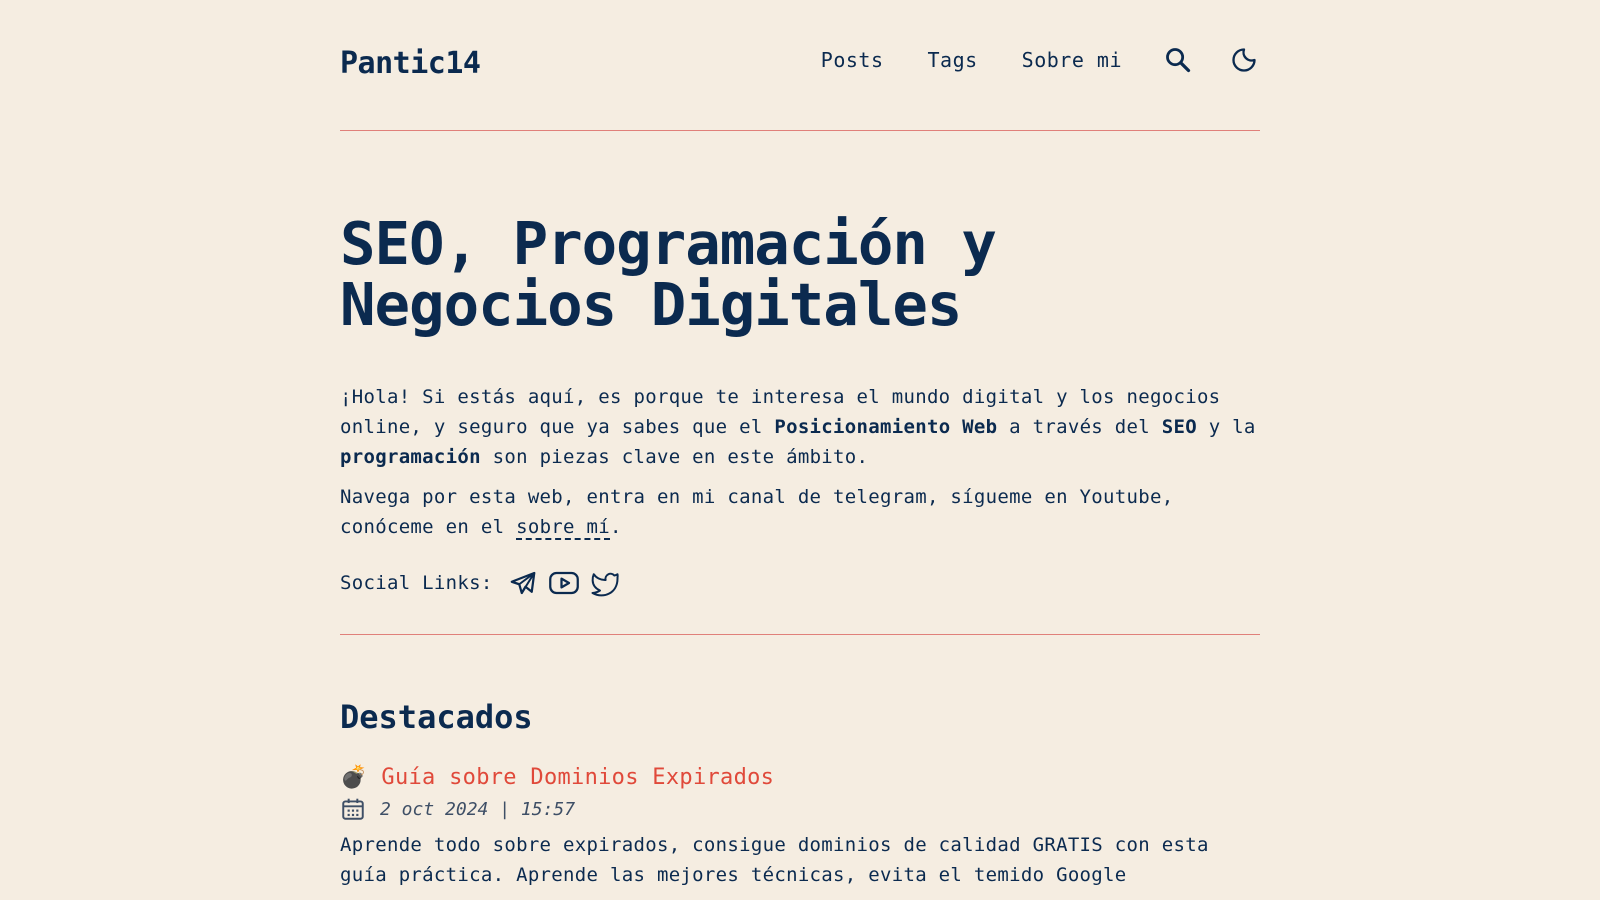 This screenshot has height=900, width=1600. Describe the element at coordinates (886, 427) in the screenshot. I see `intro-bold-posicionamiento: Posicionamiento Web` at that location.